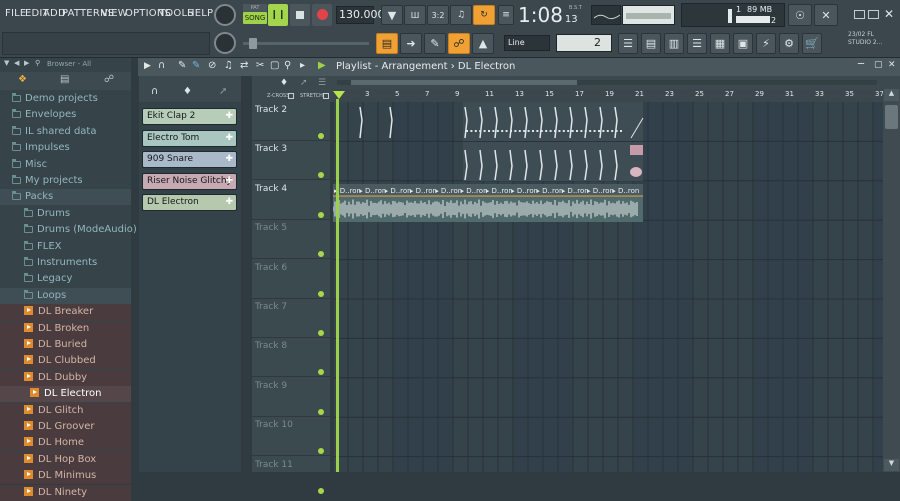 The image size is (900, 501). What do you see at coordinates (291, 437) in the screenshot?
I see `track-header-row: Track 10` at bounding box center [291, 437].